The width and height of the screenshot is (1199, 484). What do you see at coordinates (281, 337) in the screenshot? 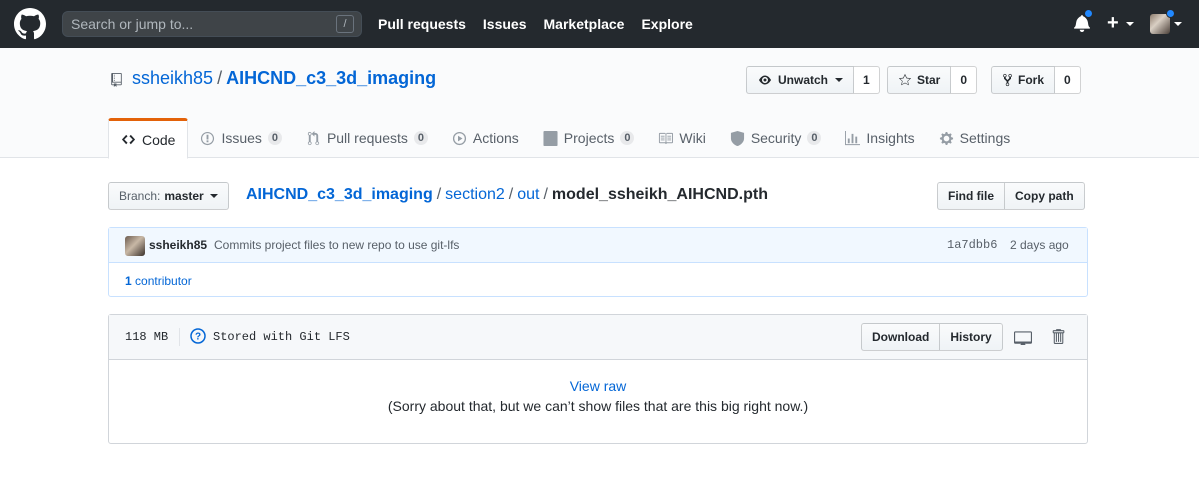
I see `lfs-status: Stored with Git LFS` at bounding box center [281, 337].